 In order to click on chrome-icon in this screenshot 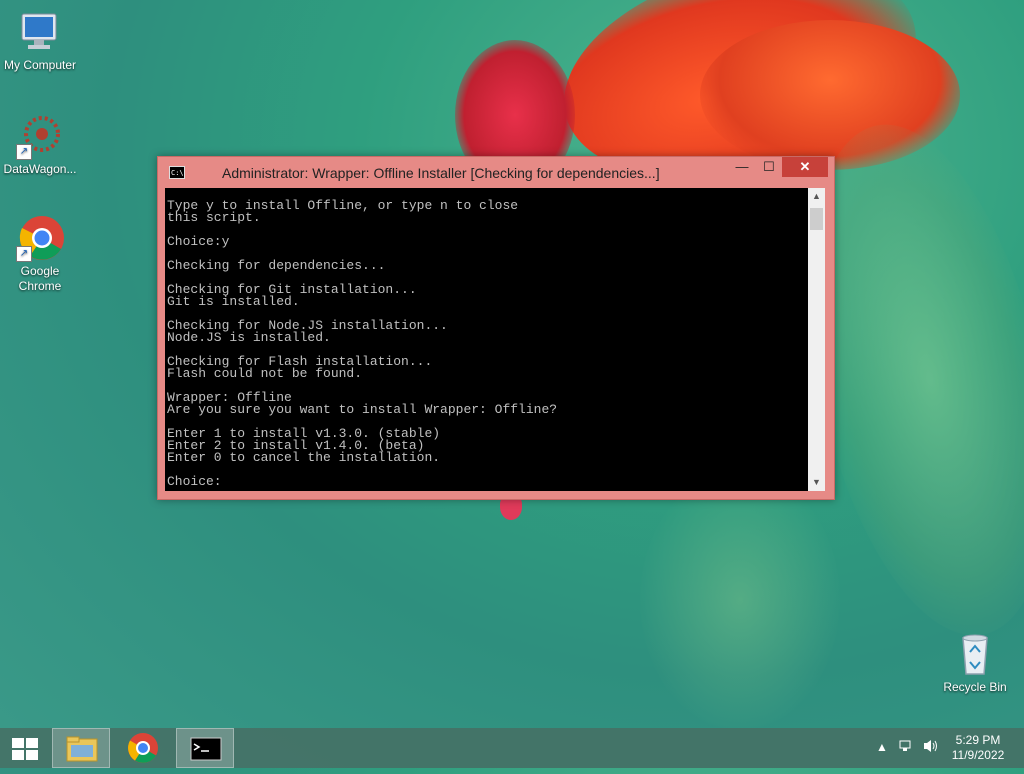, I will do `click(143, 748)`.